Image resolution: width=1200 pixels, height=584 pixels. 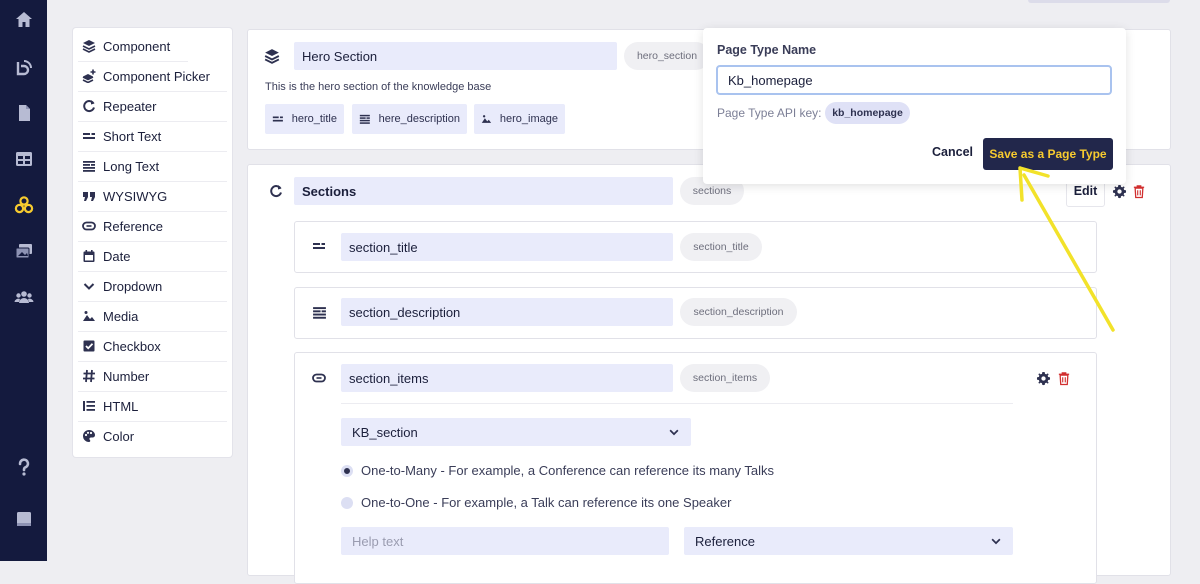 What do you see at coordinates (137, 46) in the screenshot?
I see `palette-item-label: Component` at bounding box center [137, 46].